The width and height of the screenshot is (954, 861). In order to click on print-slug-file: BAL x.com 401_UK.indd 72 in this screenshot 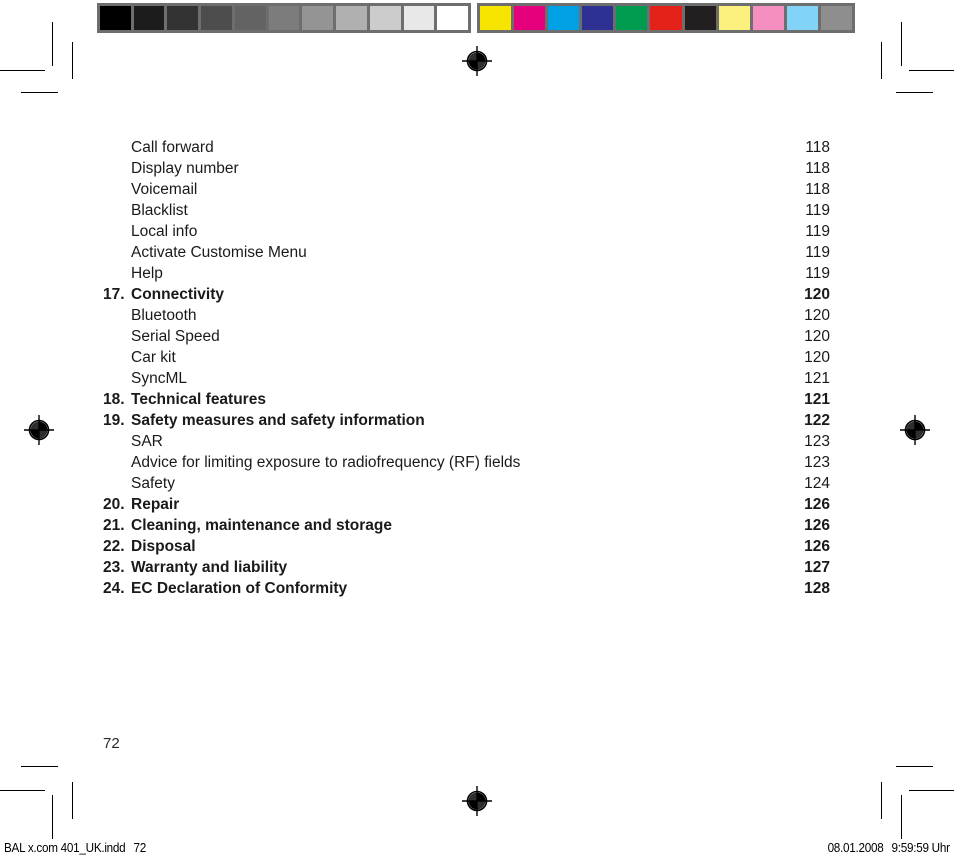, I will do `click(75, 847)`.